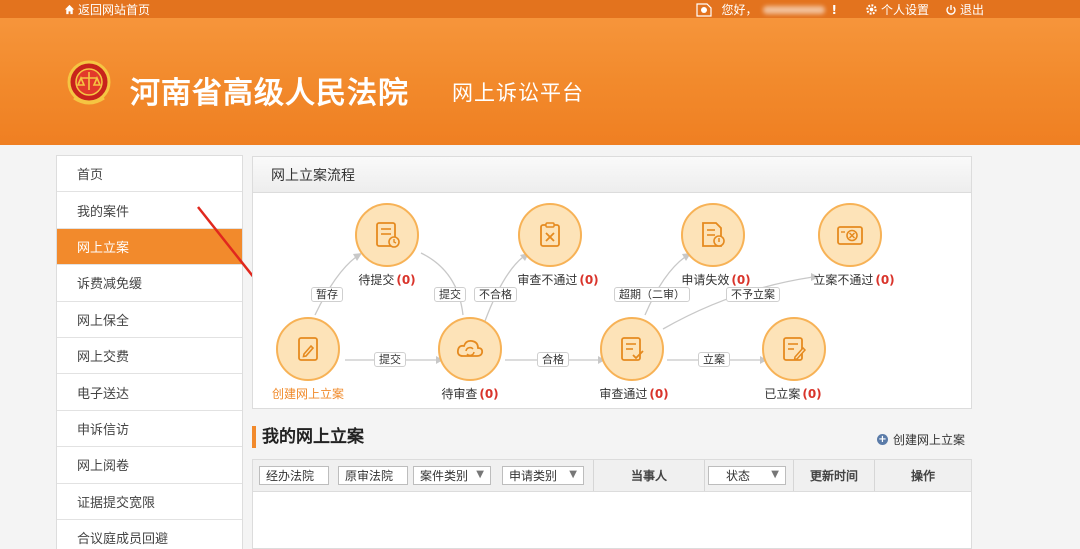 The height and width of the screenshot is (549, 1080). Describe the element at coordinates (405, 280) in the screenshot. I see `pending-submit-count: (0)` at that location.